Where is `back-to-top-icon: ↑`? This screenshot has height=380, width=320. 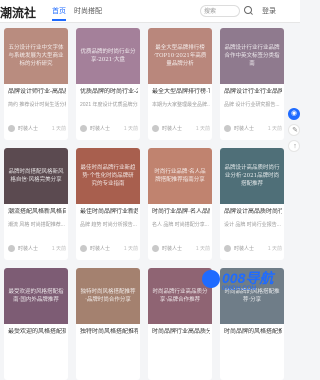 back-to-top-icon: ↑ is located at coordinates (295, 146).